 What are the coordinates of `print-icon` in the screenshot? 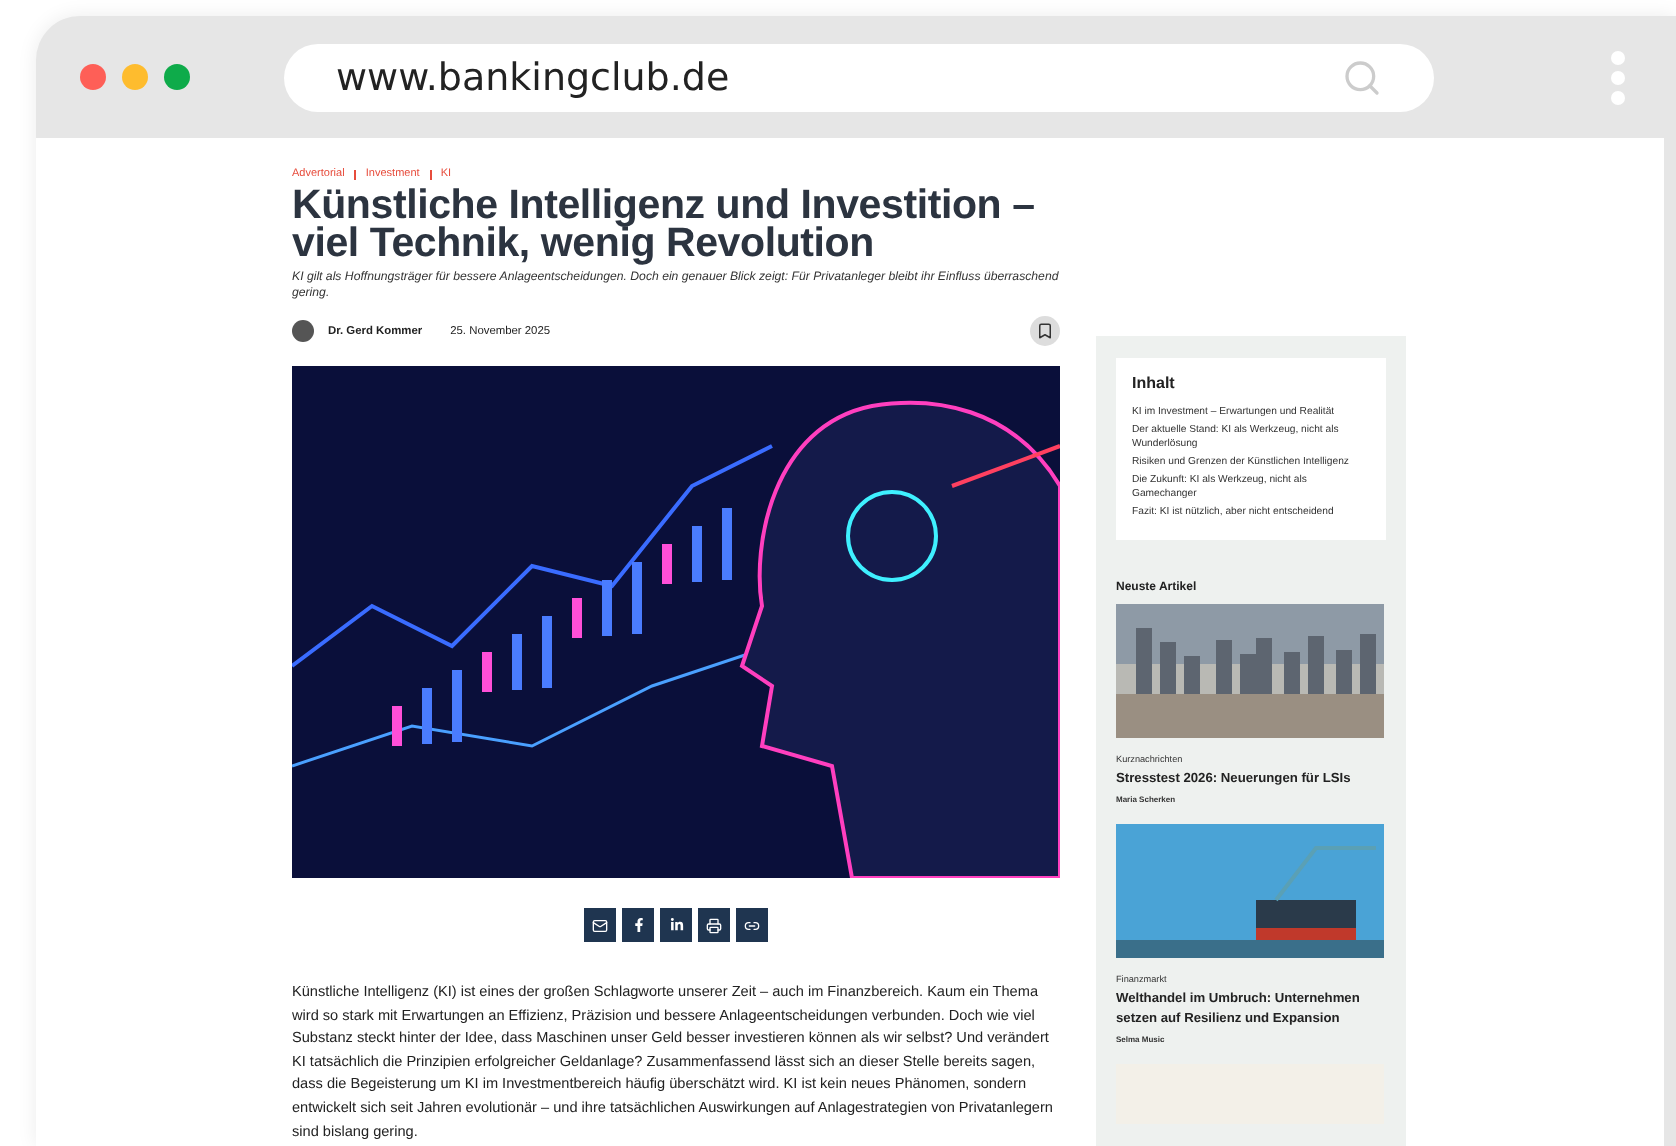 It's located at (714, 925).